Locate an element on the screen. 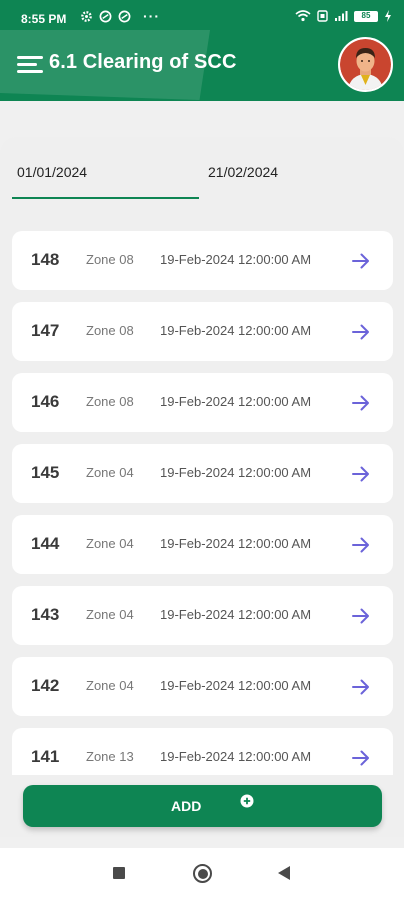  sim-card-icon is located at coordinates (322, 16).